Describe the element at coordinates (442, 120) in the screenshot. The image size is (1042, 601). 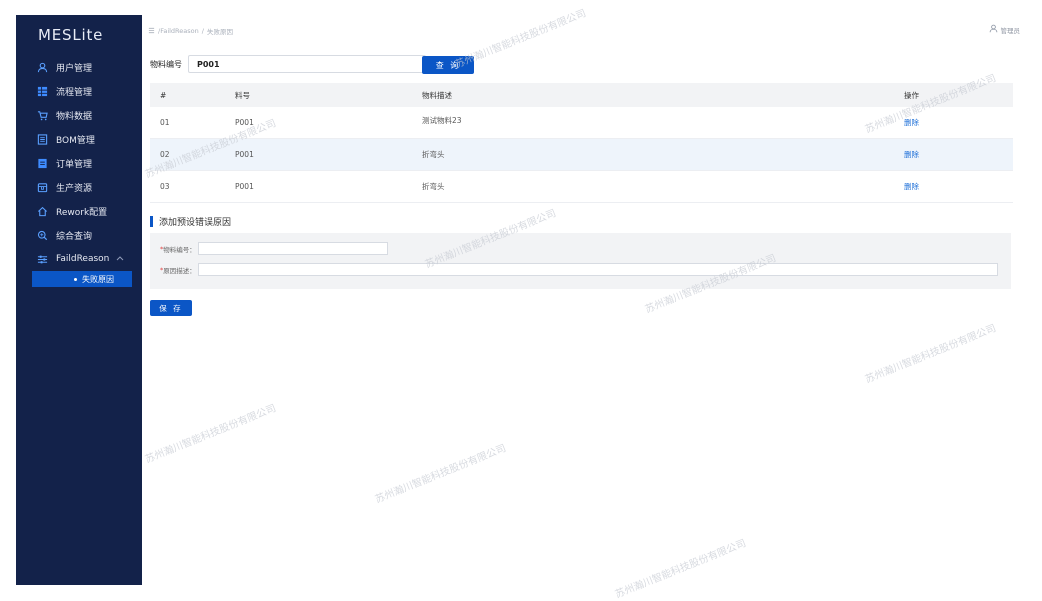
I see `cell-description: 测试物料23` at that location.